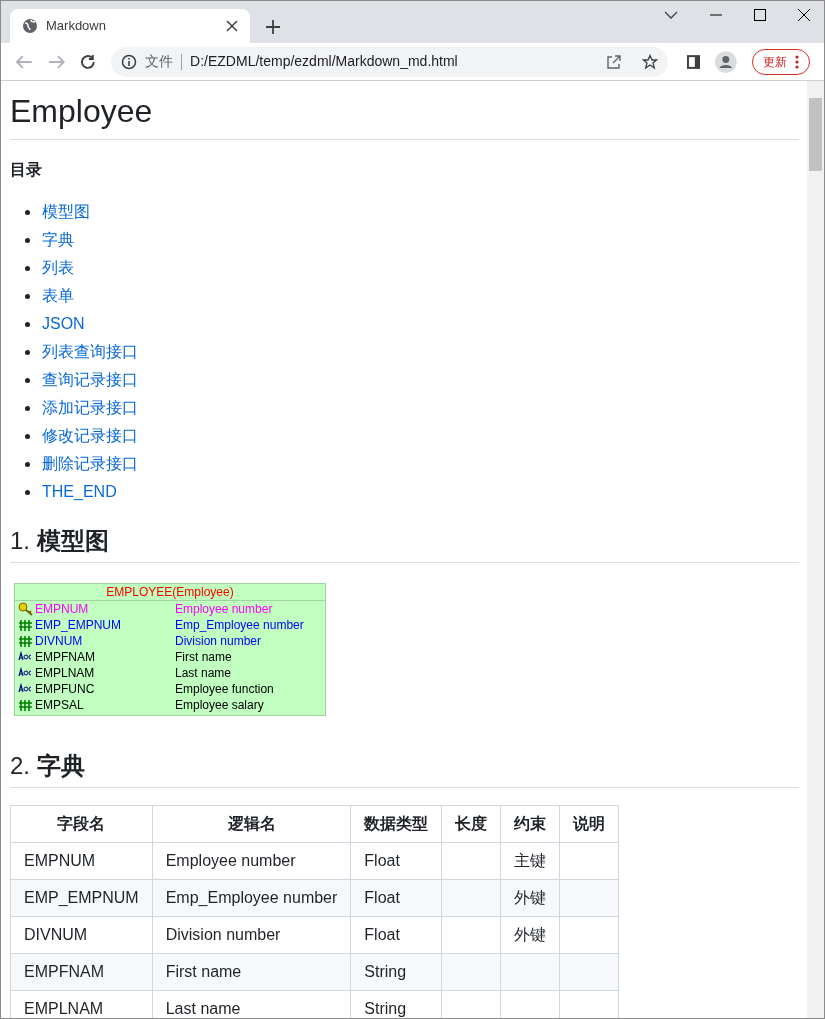  I want to click on page-title: Employee, so click(404, 110).